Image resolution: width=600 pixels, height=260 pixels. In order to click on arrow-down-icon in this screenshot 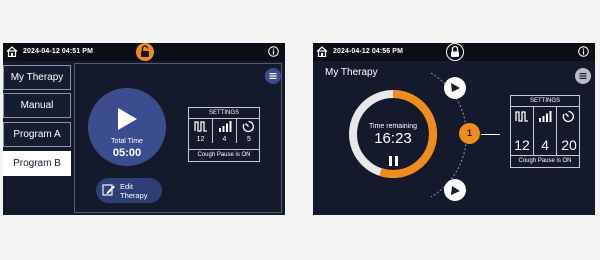, I will do `click(455, 190)`.